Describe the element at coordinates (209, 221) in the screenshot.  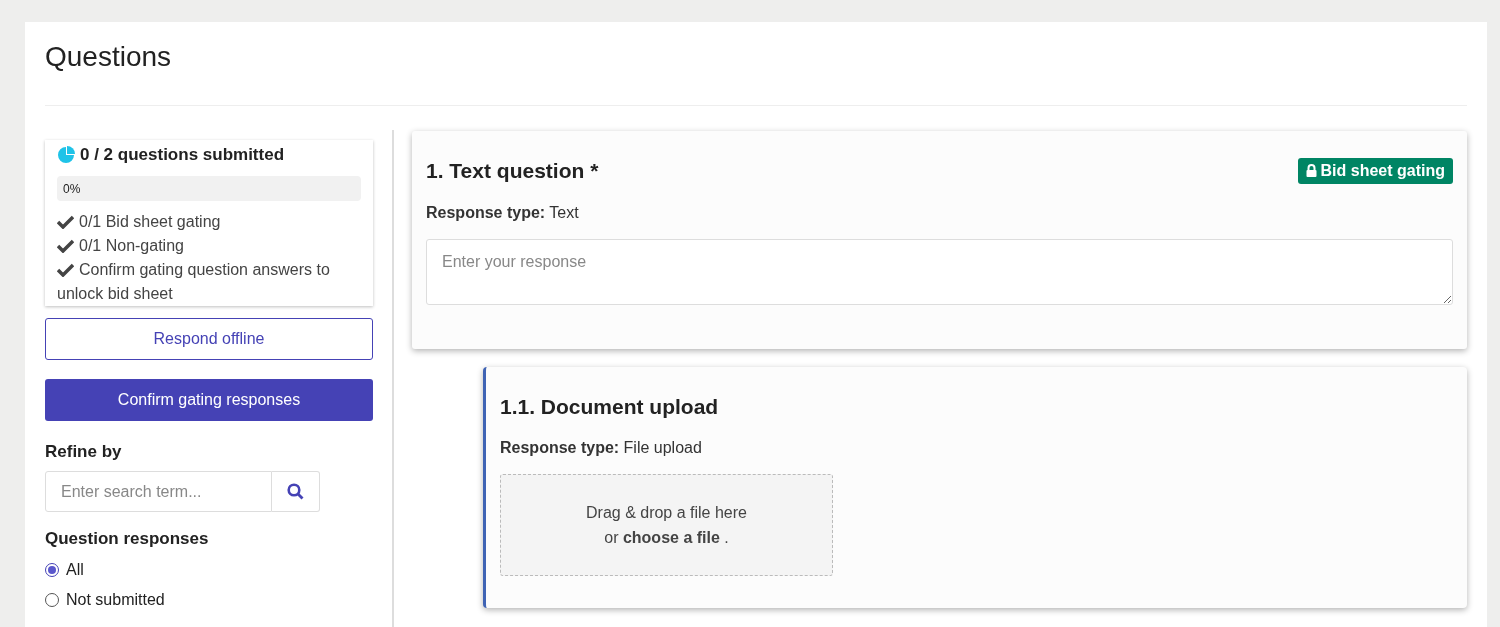
I see `status-item: 0/1 Bid sheet gating` at that location.